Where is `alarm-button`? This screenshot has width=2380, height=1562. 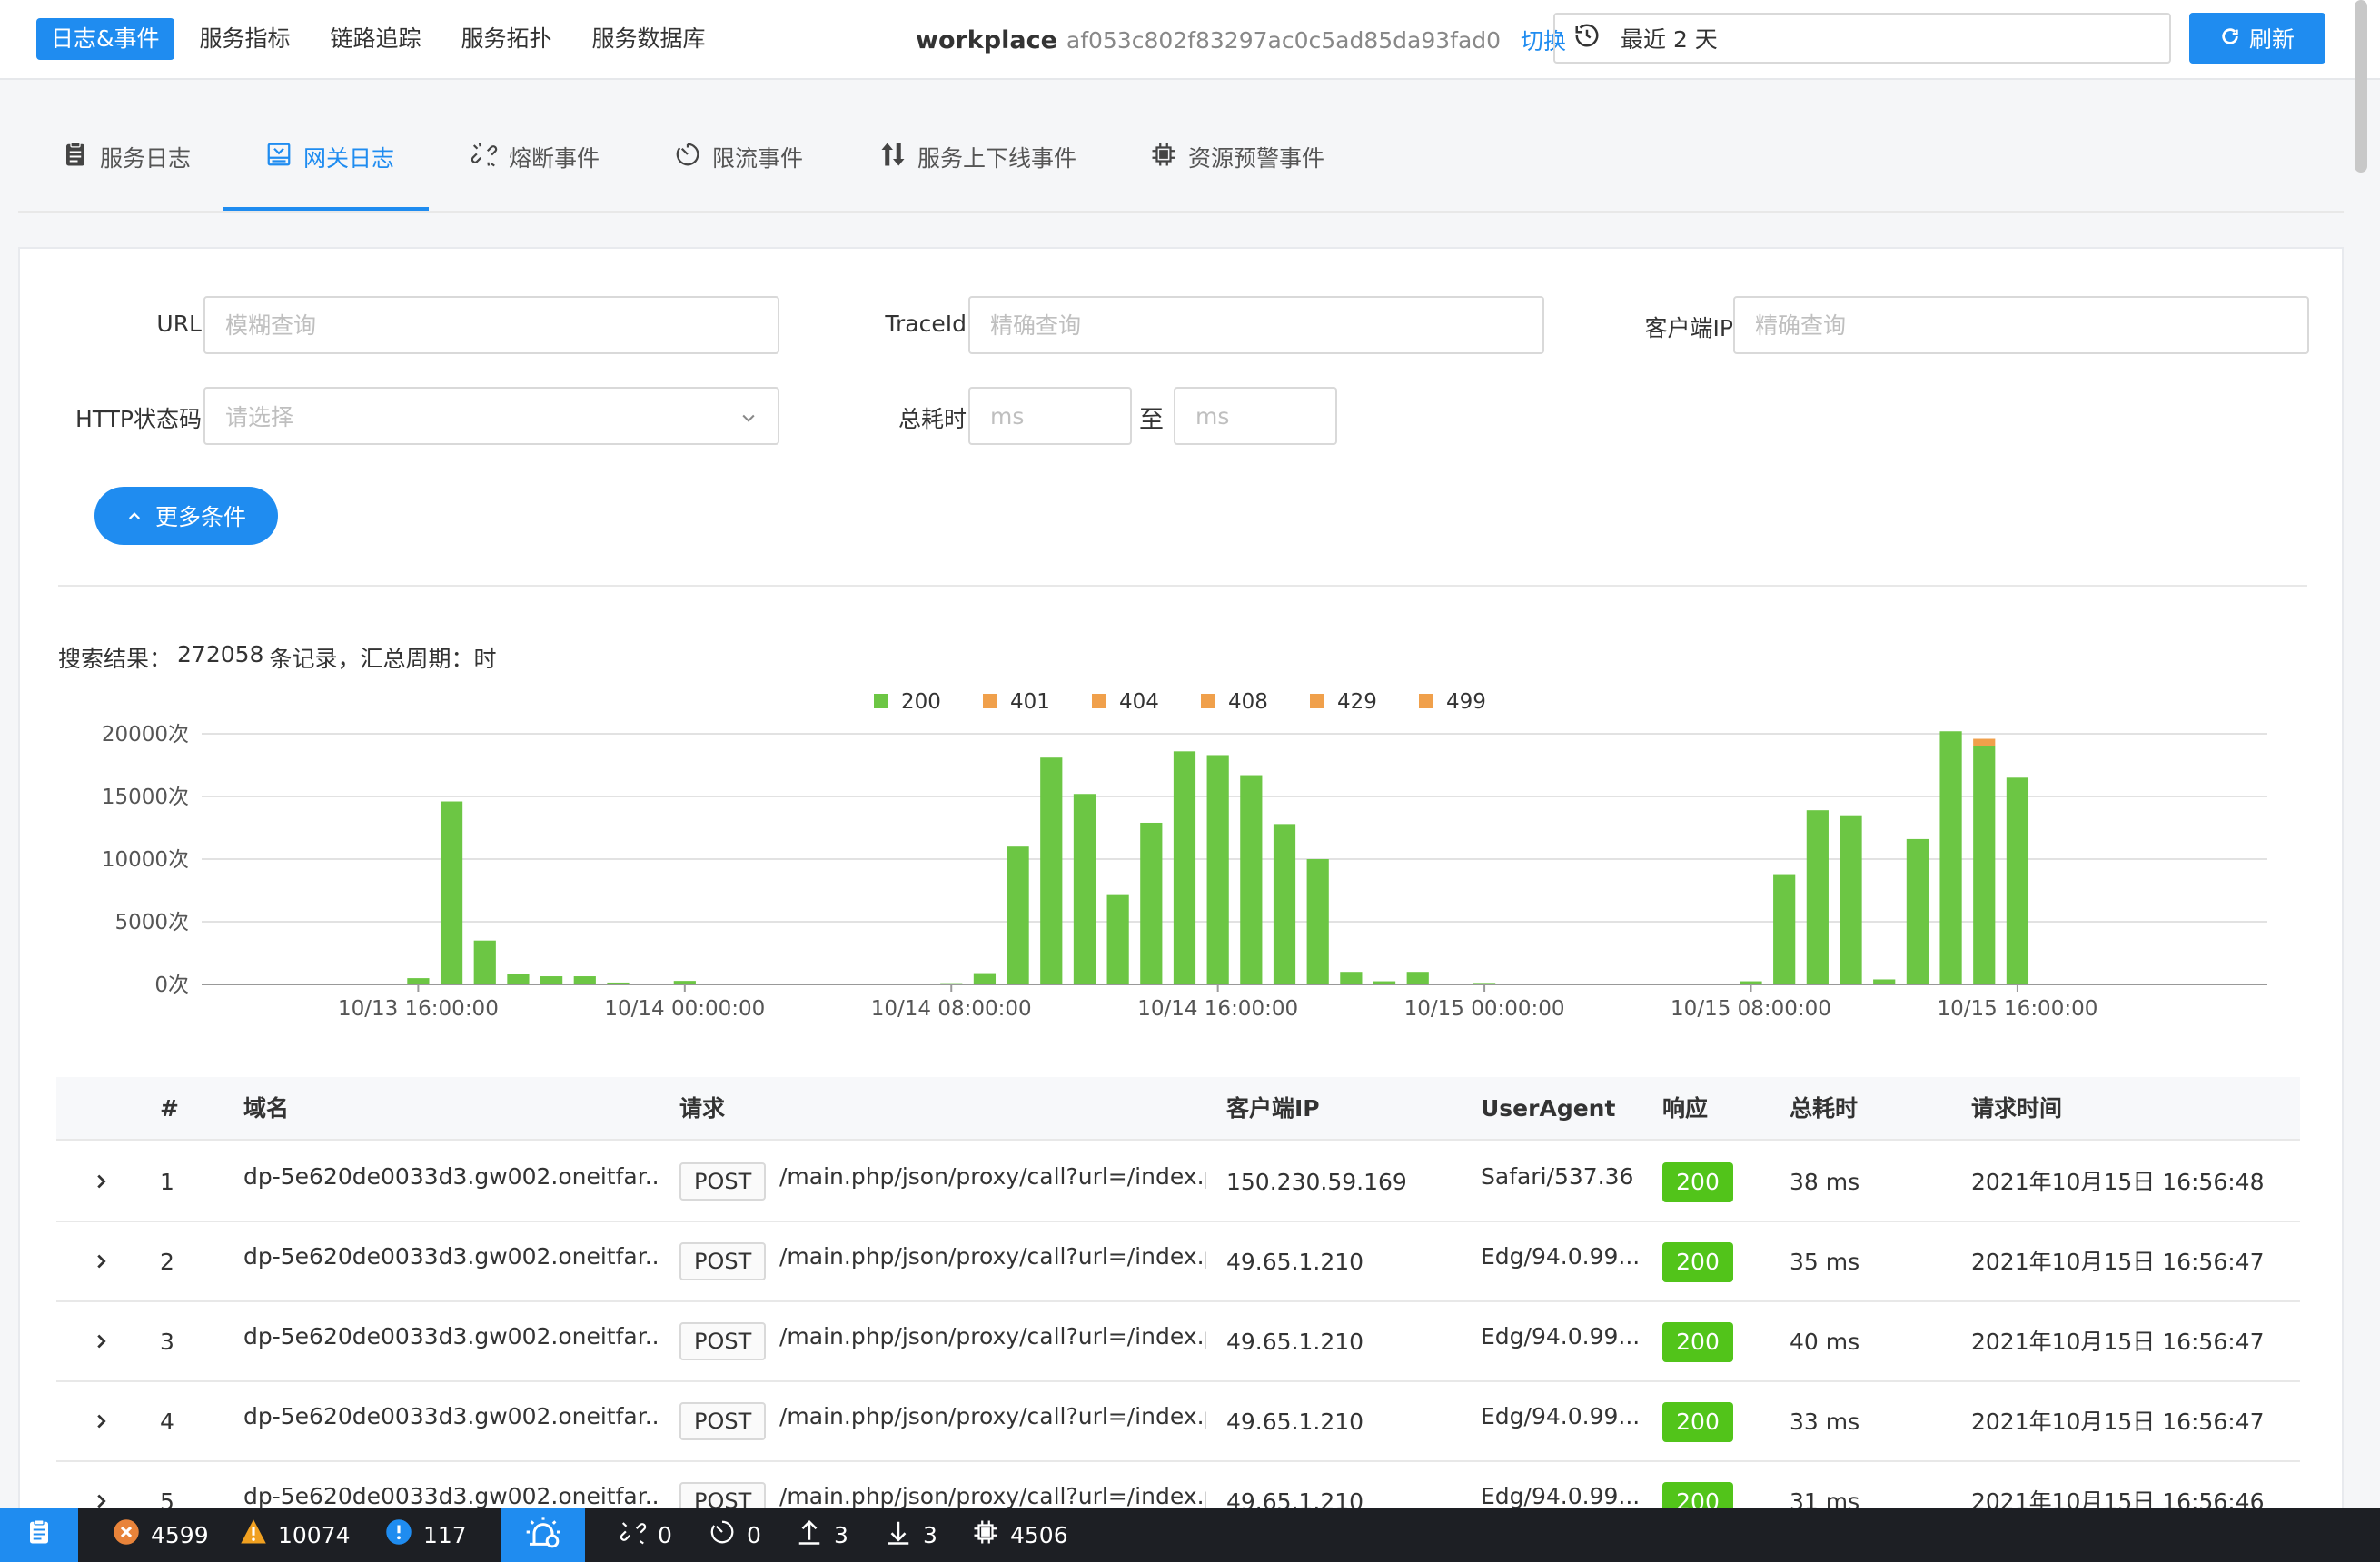 alarm-button is located at coordinates (543, 1535).